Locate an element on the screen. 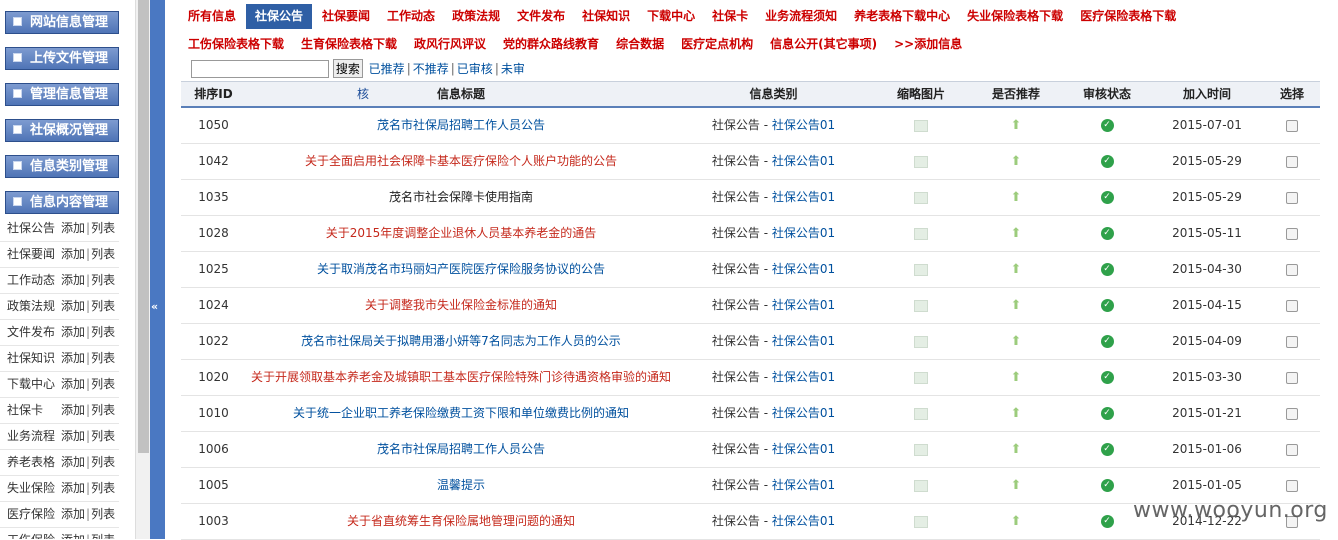  nav-tab-row1-7: 社保知识 is located at coordinates (606, 16).